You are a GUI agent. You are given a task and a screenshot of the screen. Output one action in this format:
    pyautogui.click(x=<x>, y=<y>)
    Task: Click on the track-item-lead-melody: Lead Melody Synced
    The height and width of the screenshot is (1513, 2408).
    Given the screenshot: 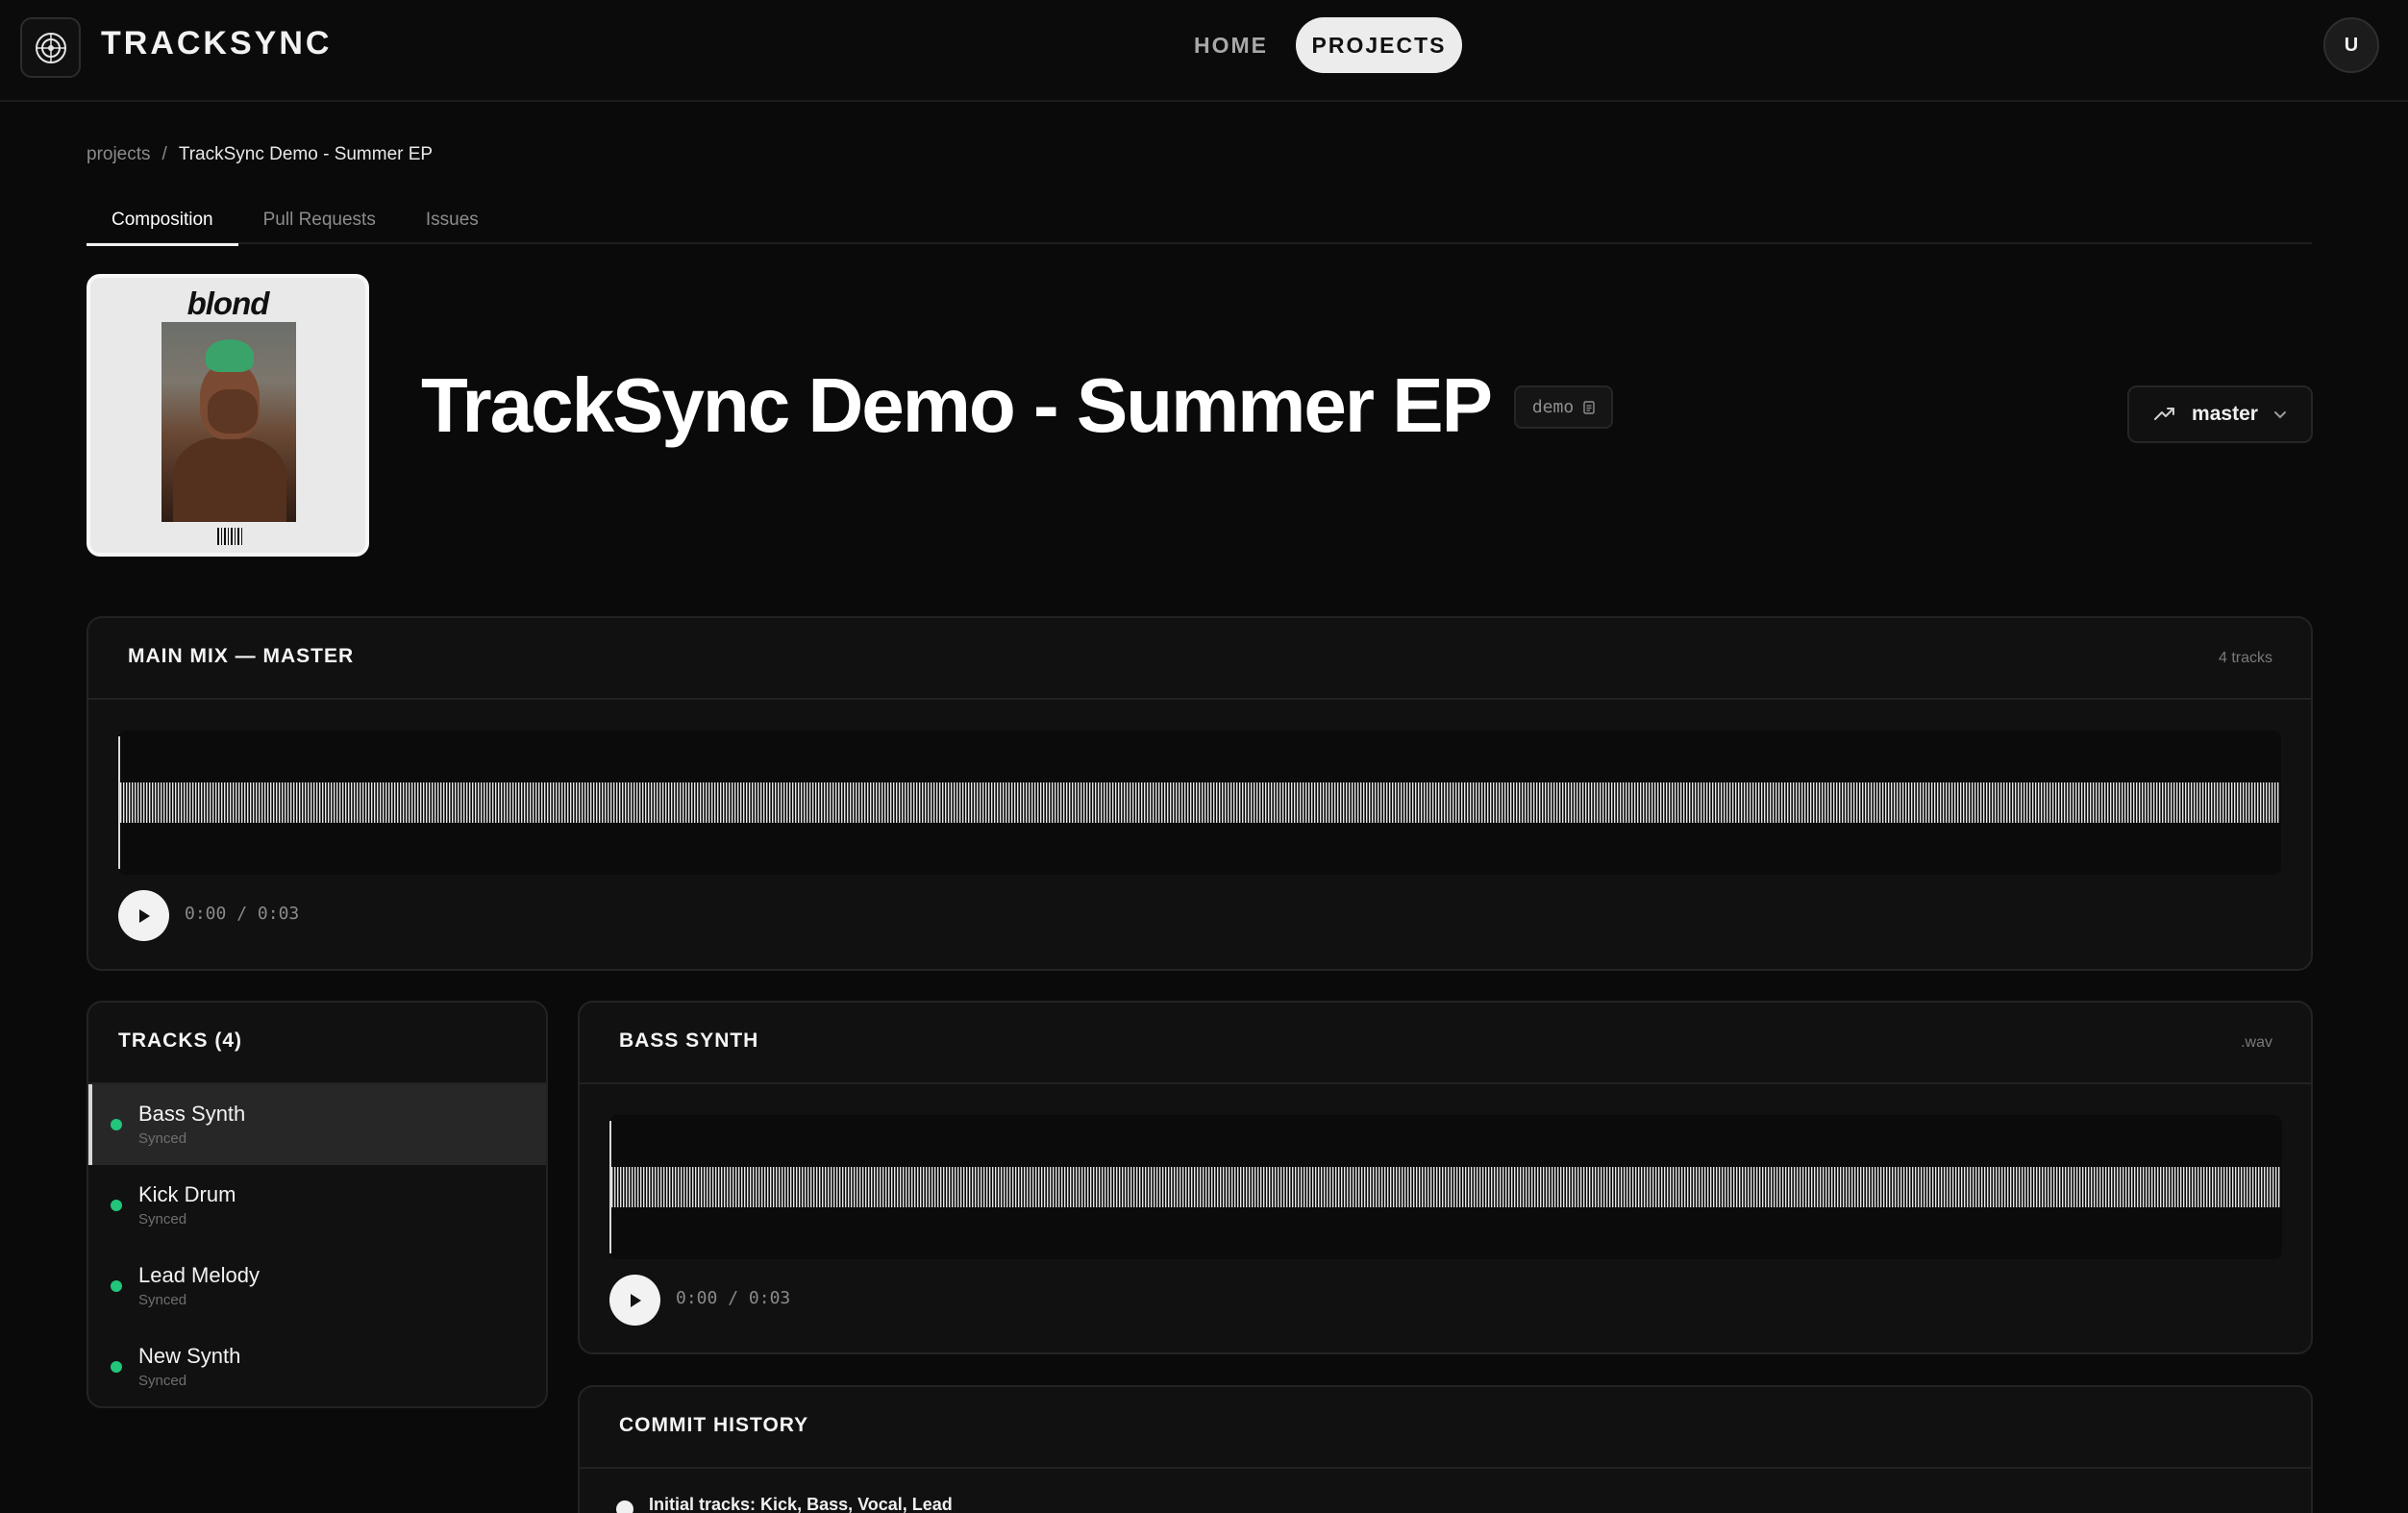 What is the action you would take?
    pyautogui.click(x=317, y=1286)
    